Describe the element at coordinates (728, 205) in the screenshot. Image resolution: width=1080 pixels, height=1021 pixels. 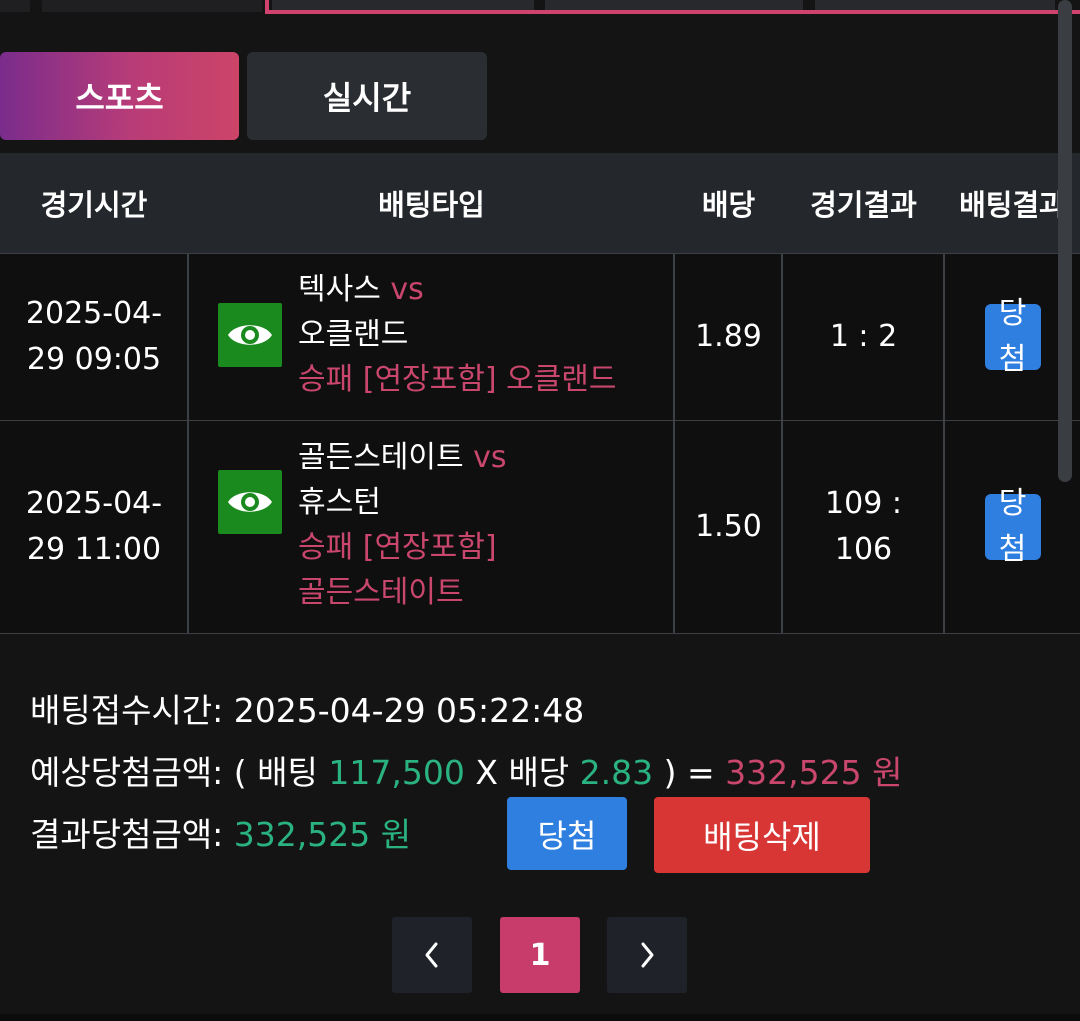
I see `header-odds: 배당` at that location.